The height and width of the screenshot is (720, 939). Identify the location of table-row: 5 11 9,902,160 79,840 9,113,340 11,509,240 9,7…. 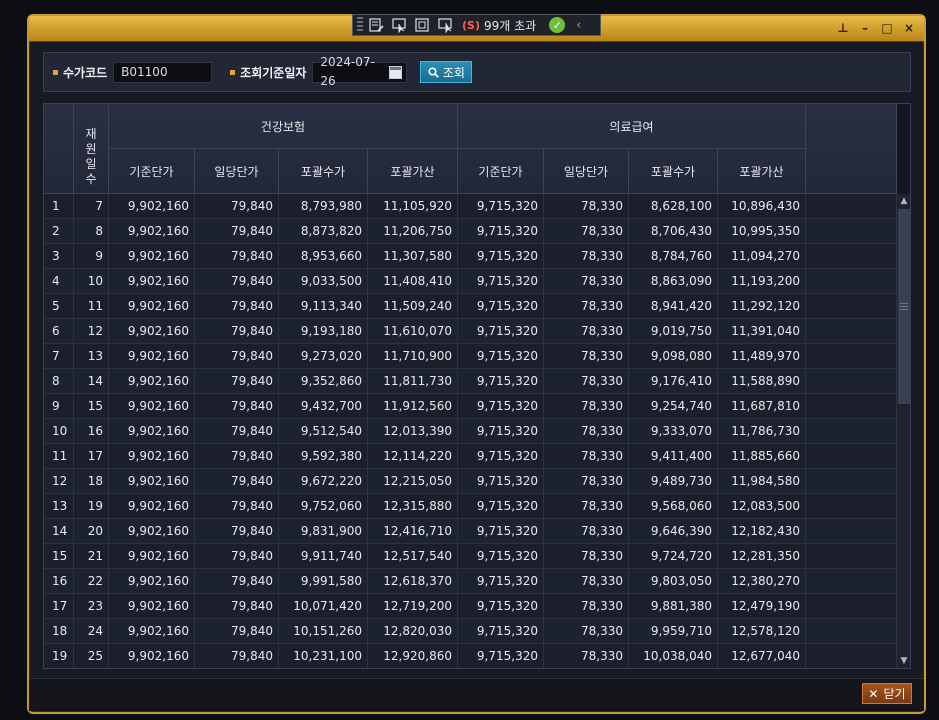
(470, 306).